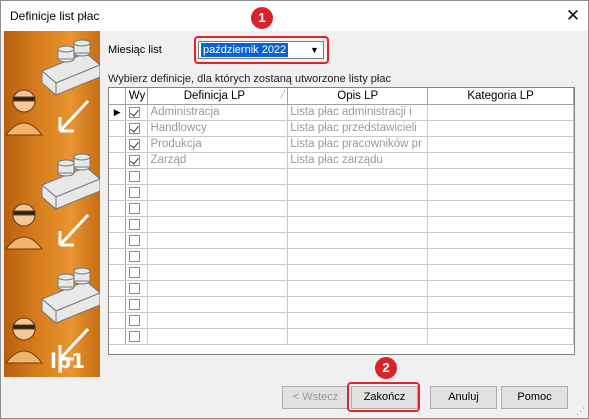  I want to click on help-button: Pomoc, so click(534, 397).